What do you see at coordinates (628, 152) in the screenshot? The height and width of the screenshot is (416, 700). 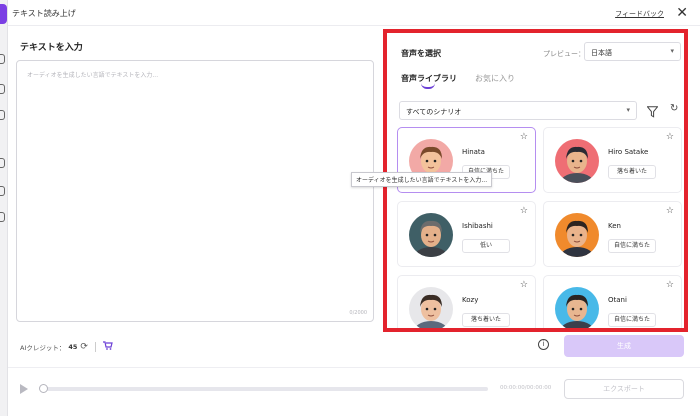 I see `voice-name: Hiro Satake` at bounding box center [628, 152].